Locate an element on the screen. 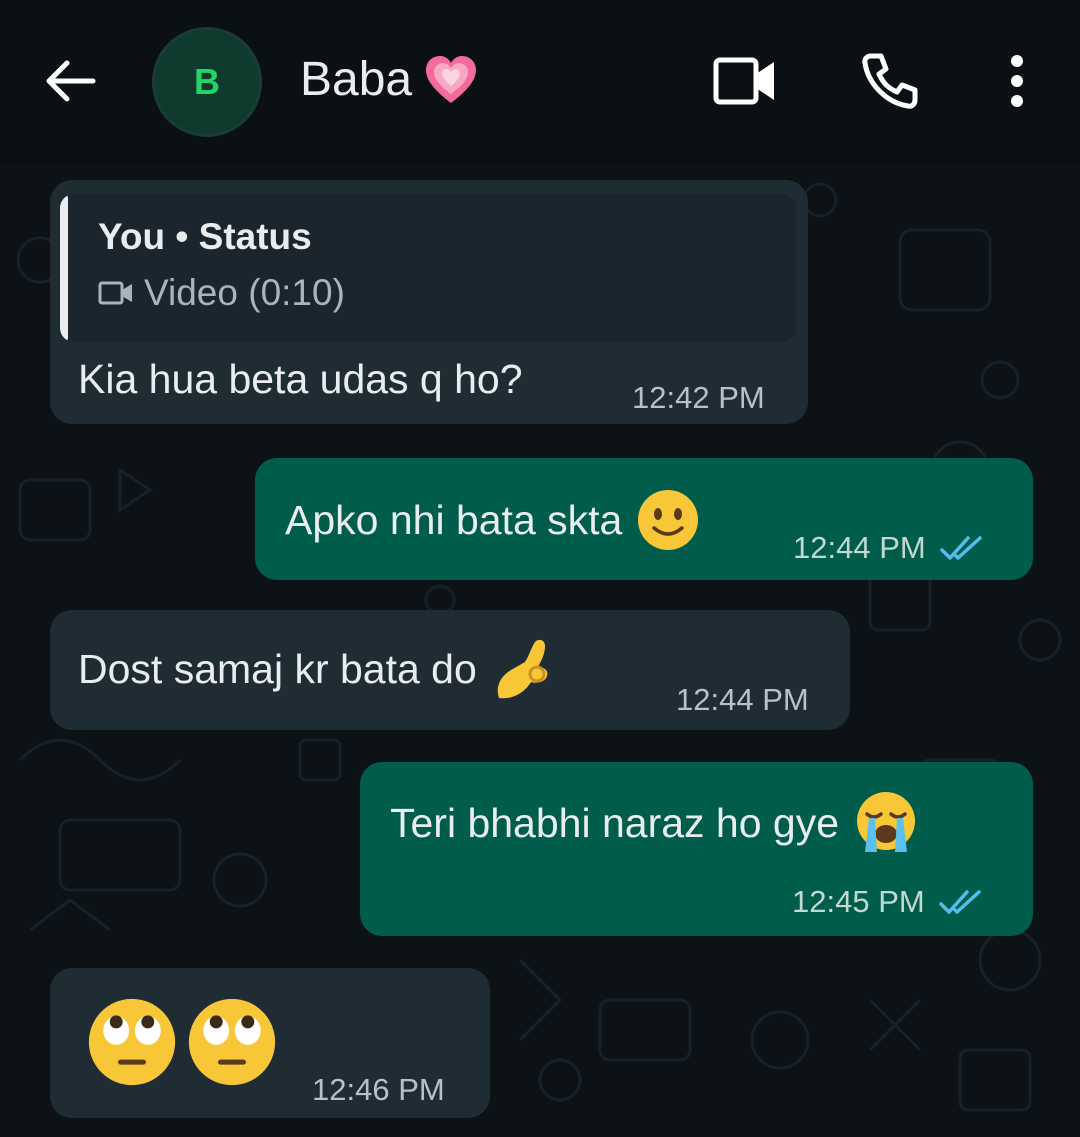 The width and height of the screenshot is (1080, 1137). contact-name-text: Baba is located at coordinates (356, 79).